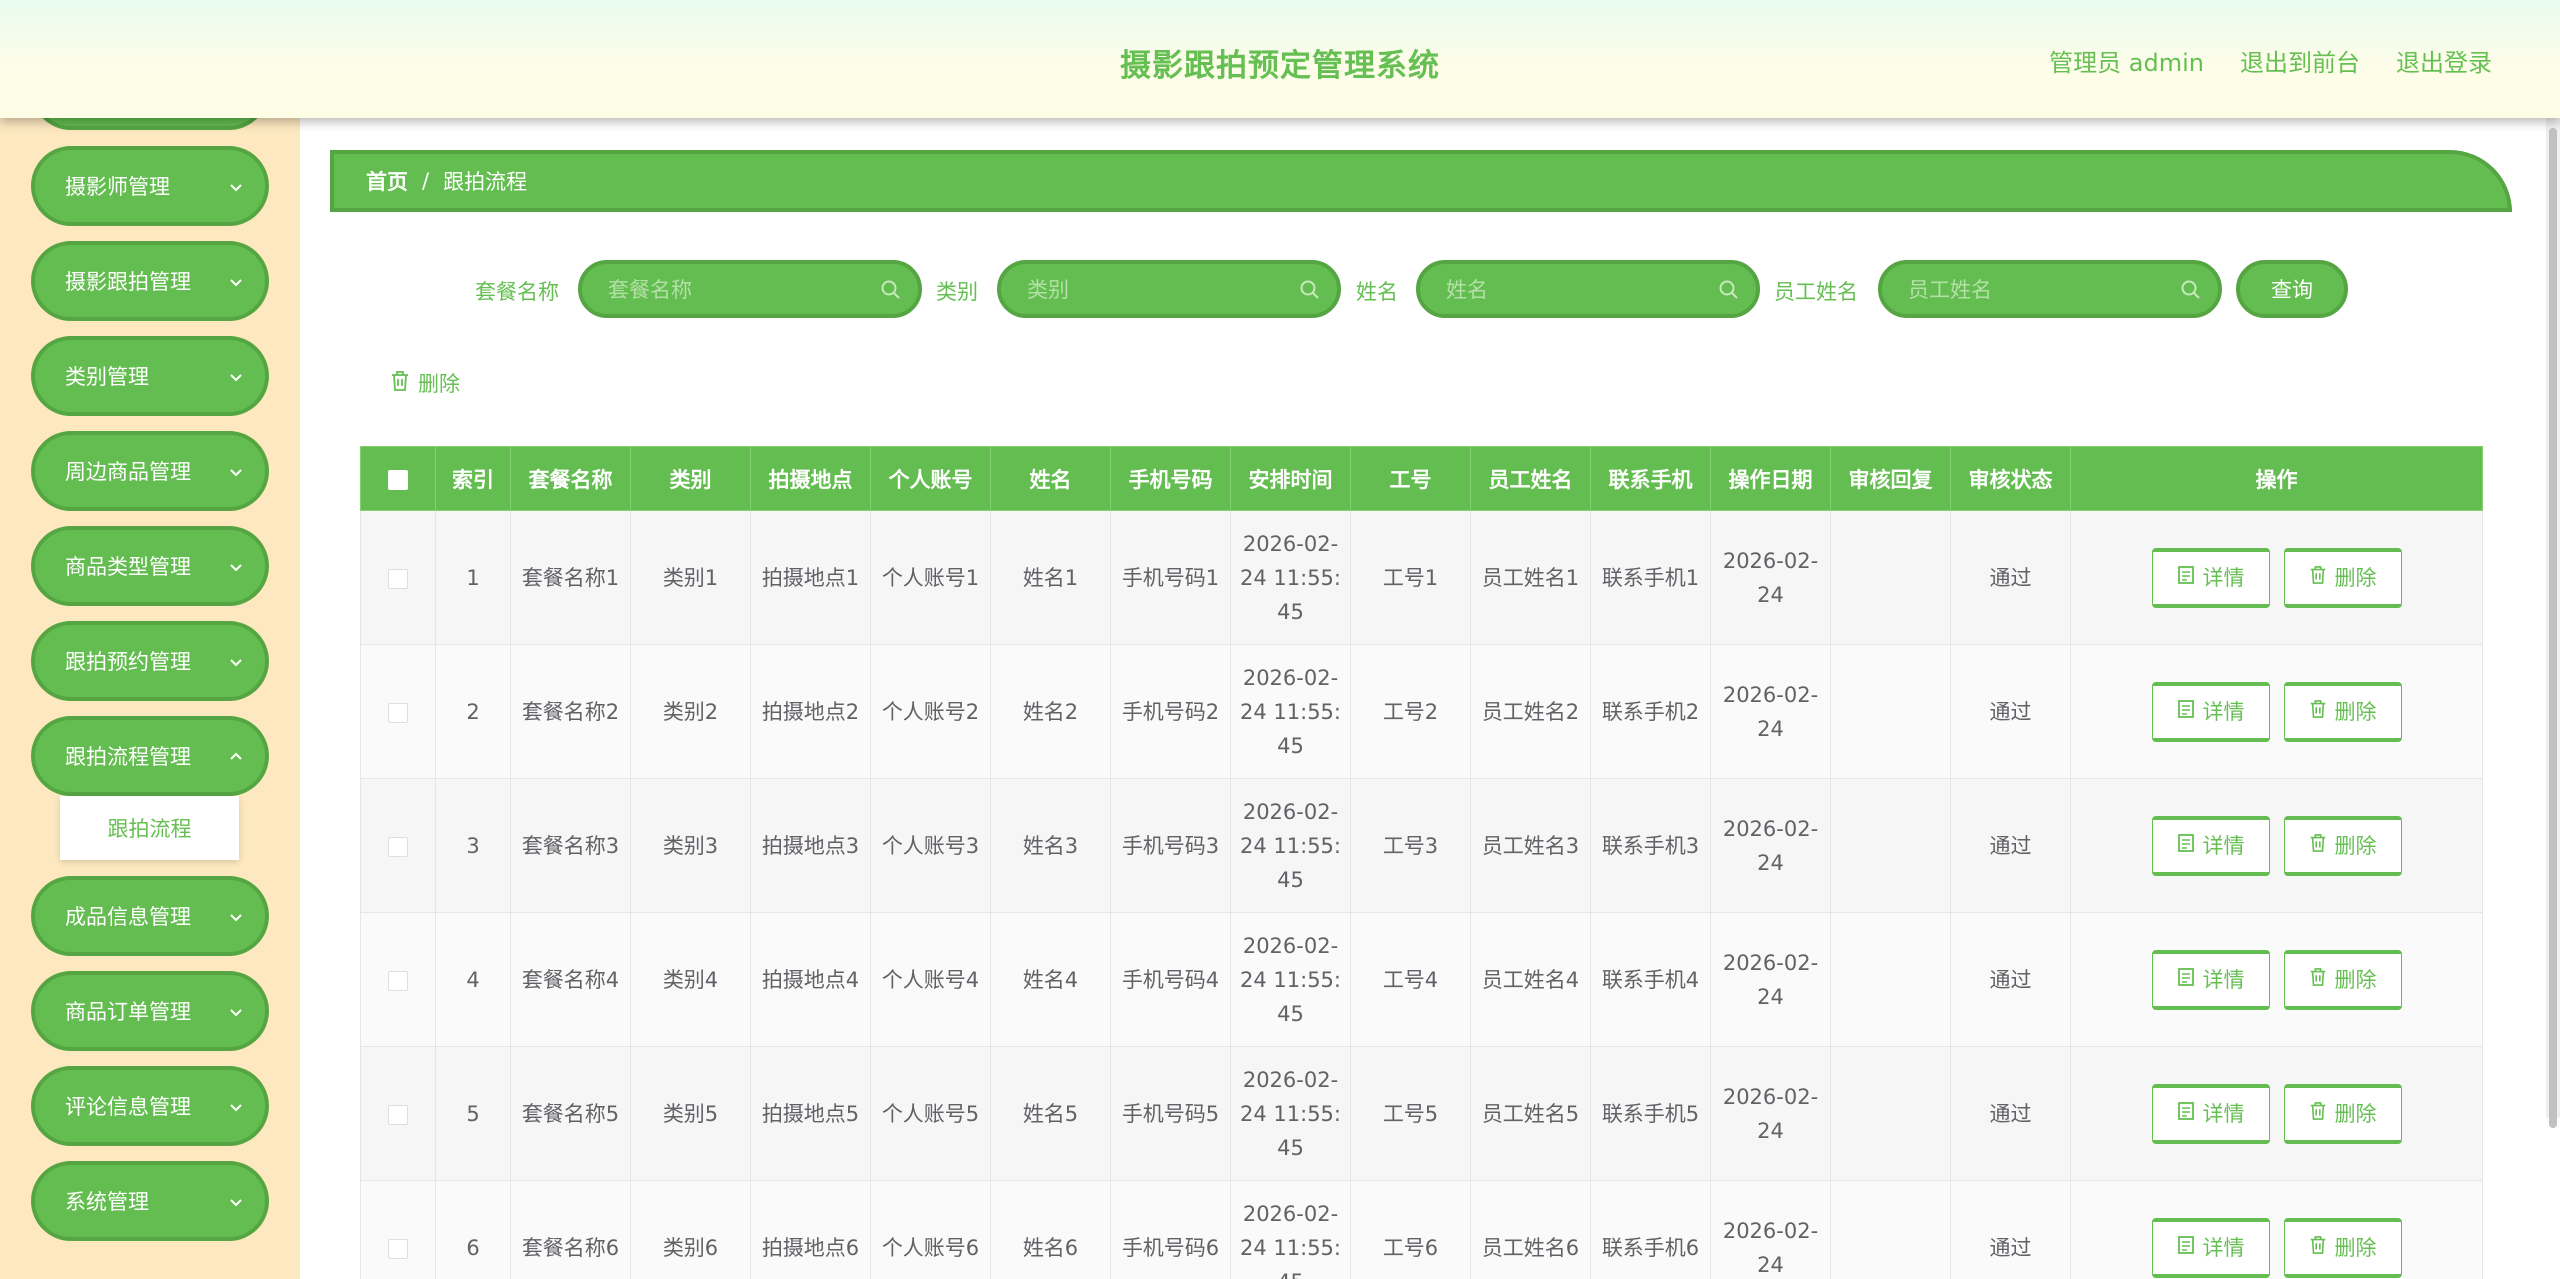 The image size is (2560, 1279). I want to click on cell-contact: 联系手机3, so click(1650, 845).